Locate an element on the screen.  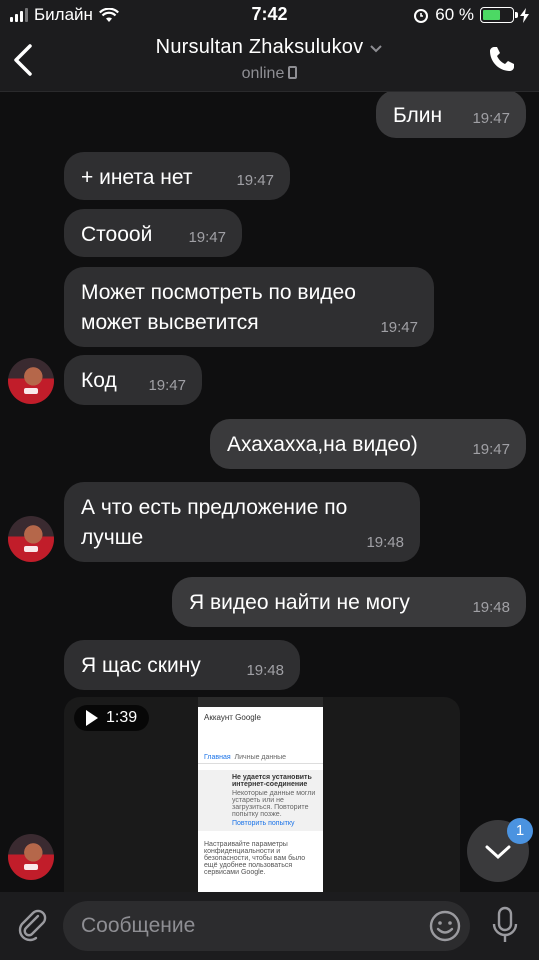
message-bubble-outgoing: Блин 19:47 is located at coordinates (451, 115).